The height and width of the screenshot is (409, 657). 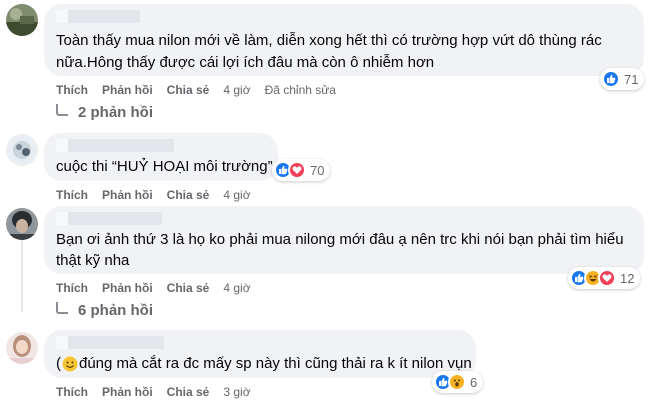 What do you see at coordinates (160, 392) in the screenshot?
I see `comment-actions-4: Thích Phản hồi Chia sẻ 3 giờ` at bounding box center [160, 392].